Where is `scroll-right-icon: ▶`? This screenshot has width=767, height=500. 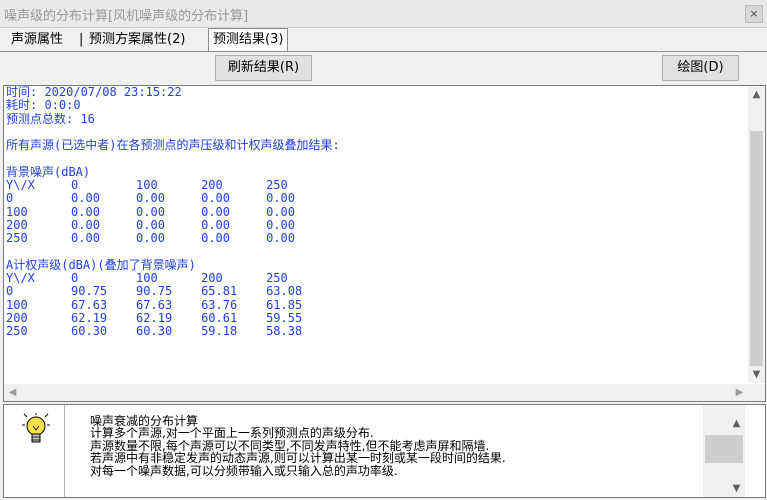 scroll-right-icon: ▶ is located at coordinates (739, 392).